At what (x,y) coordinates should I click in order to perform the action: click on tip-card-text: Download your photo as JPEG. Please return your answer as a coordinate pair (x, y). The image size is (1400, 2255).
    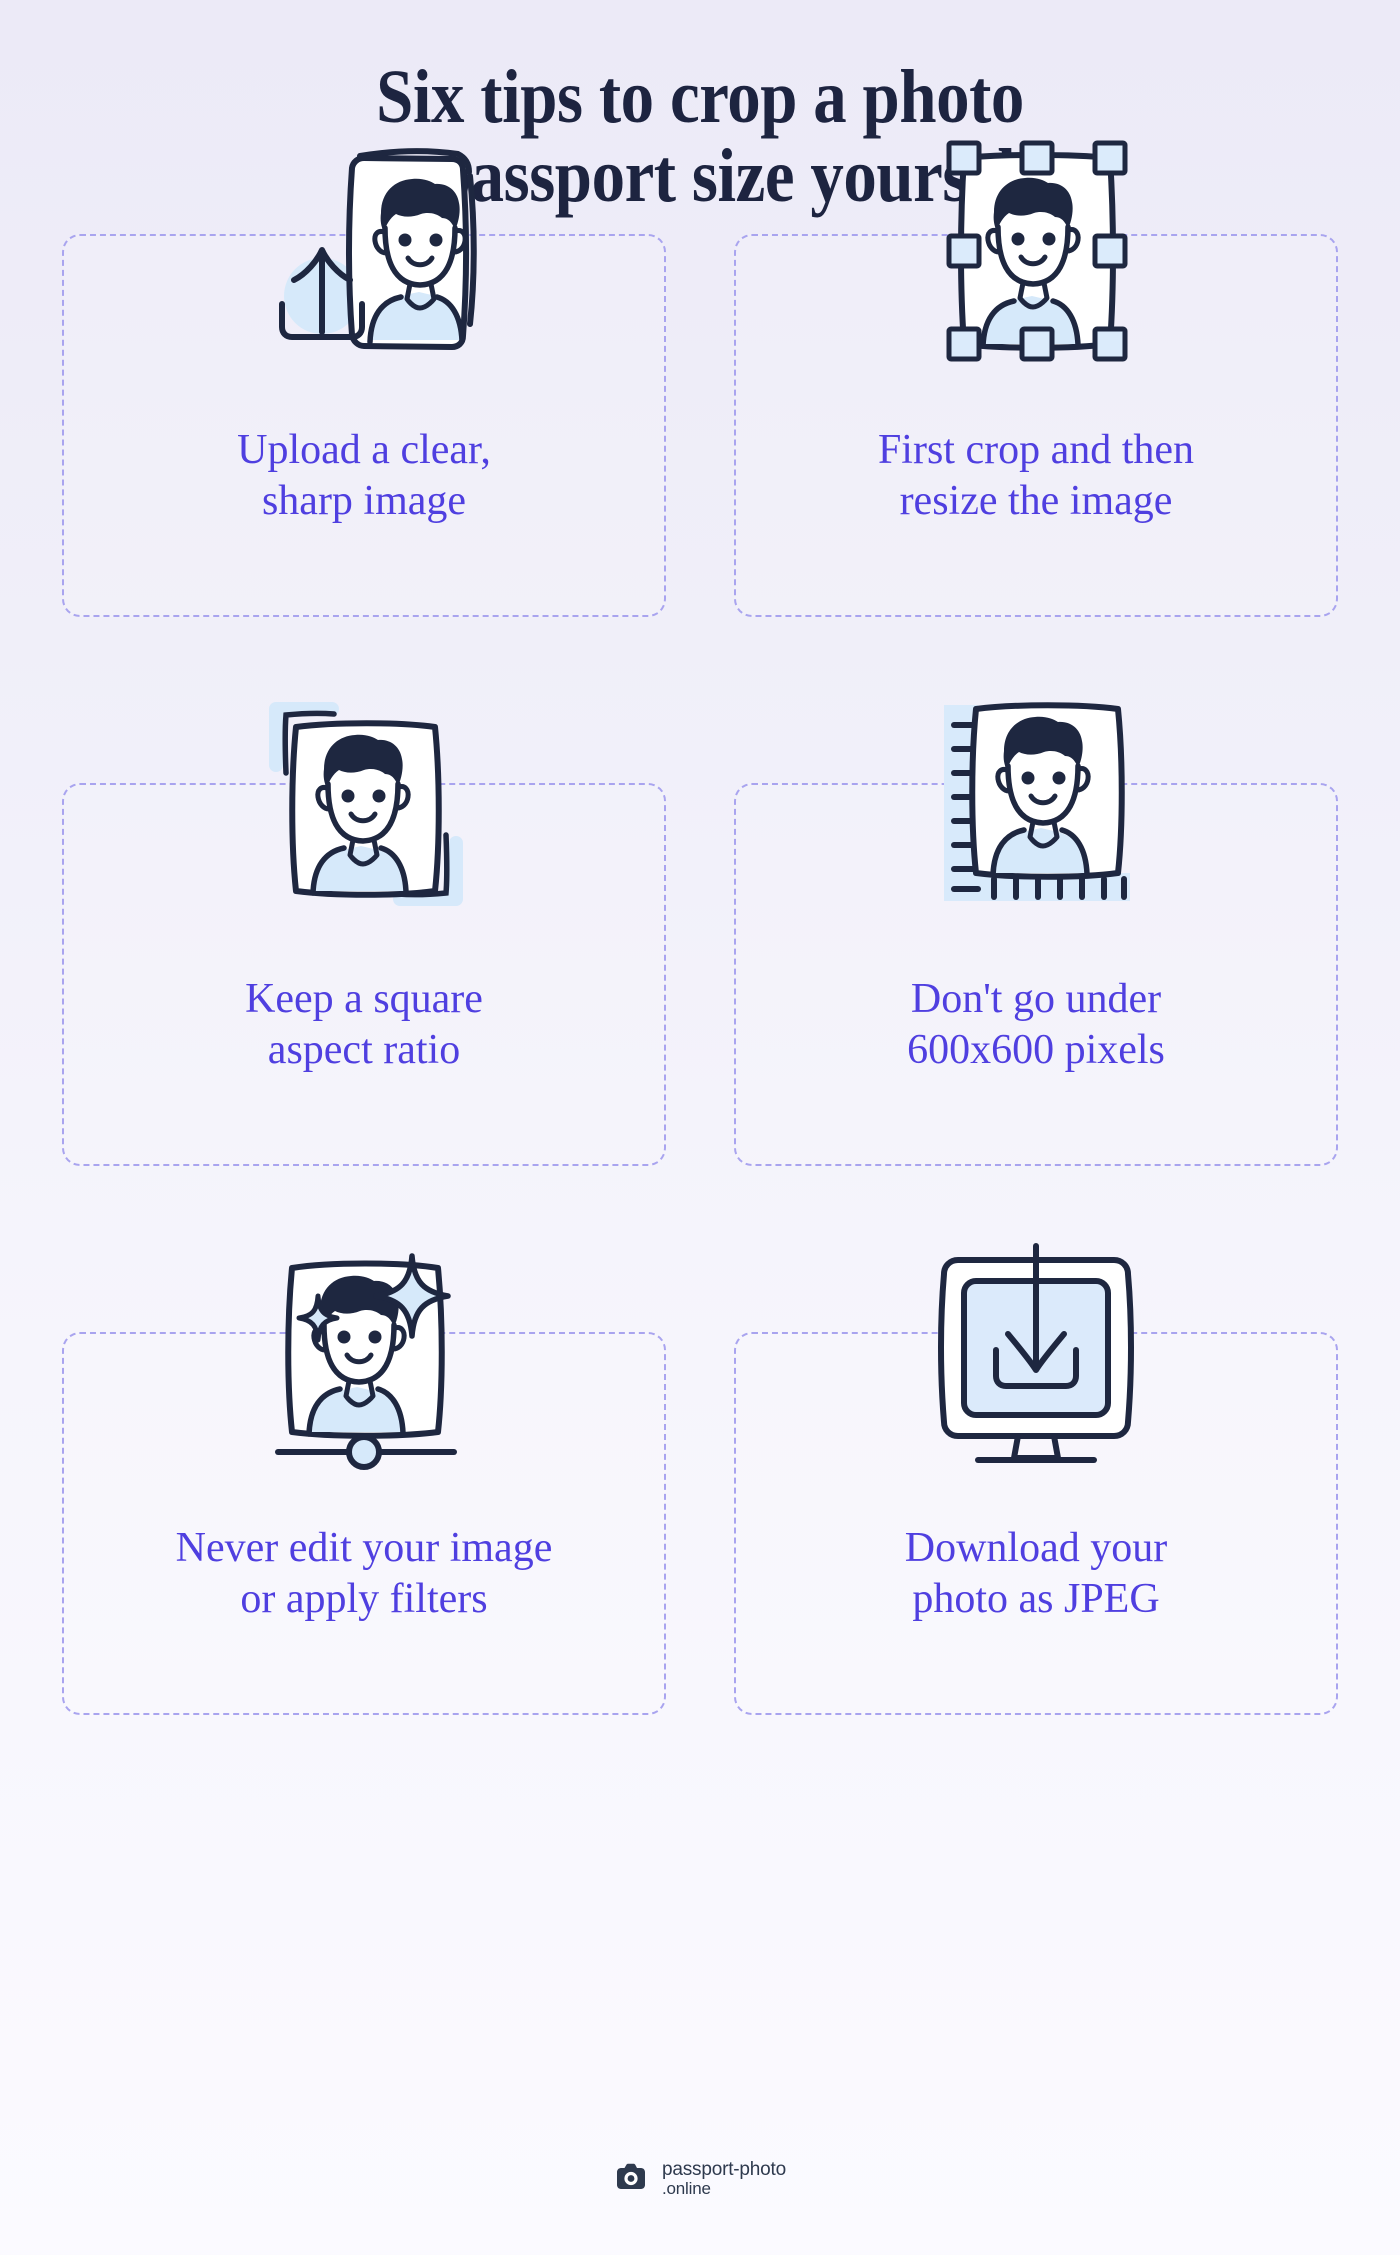
    Looking at the image, I should click on (1036, 1573).